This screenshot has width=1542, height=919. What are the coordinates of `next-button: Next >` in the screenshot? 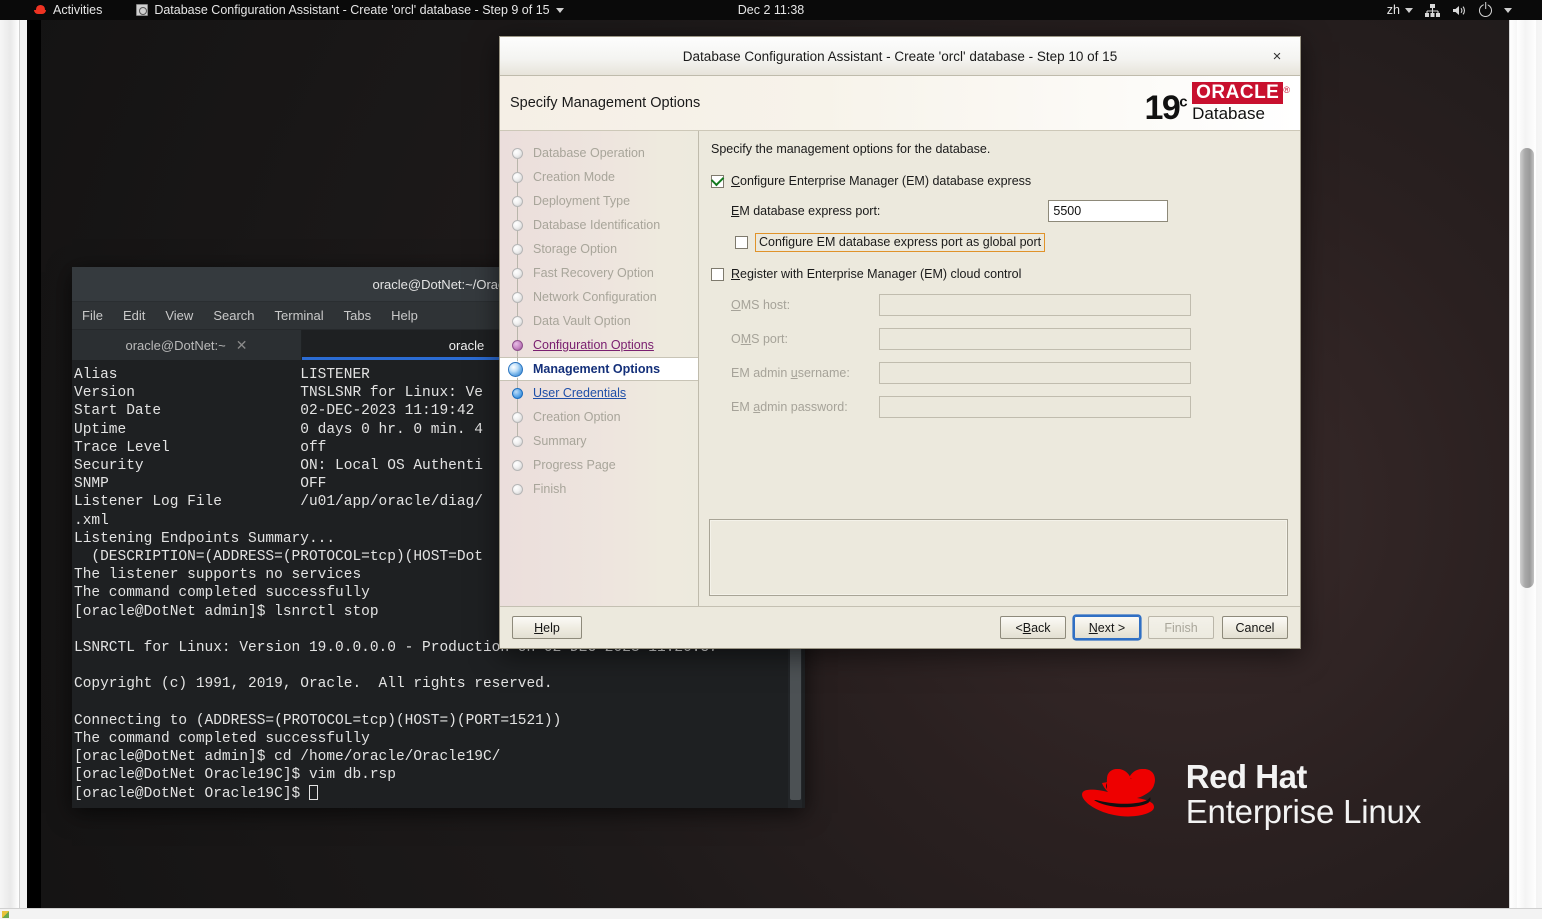 It's located at (1107, 627).